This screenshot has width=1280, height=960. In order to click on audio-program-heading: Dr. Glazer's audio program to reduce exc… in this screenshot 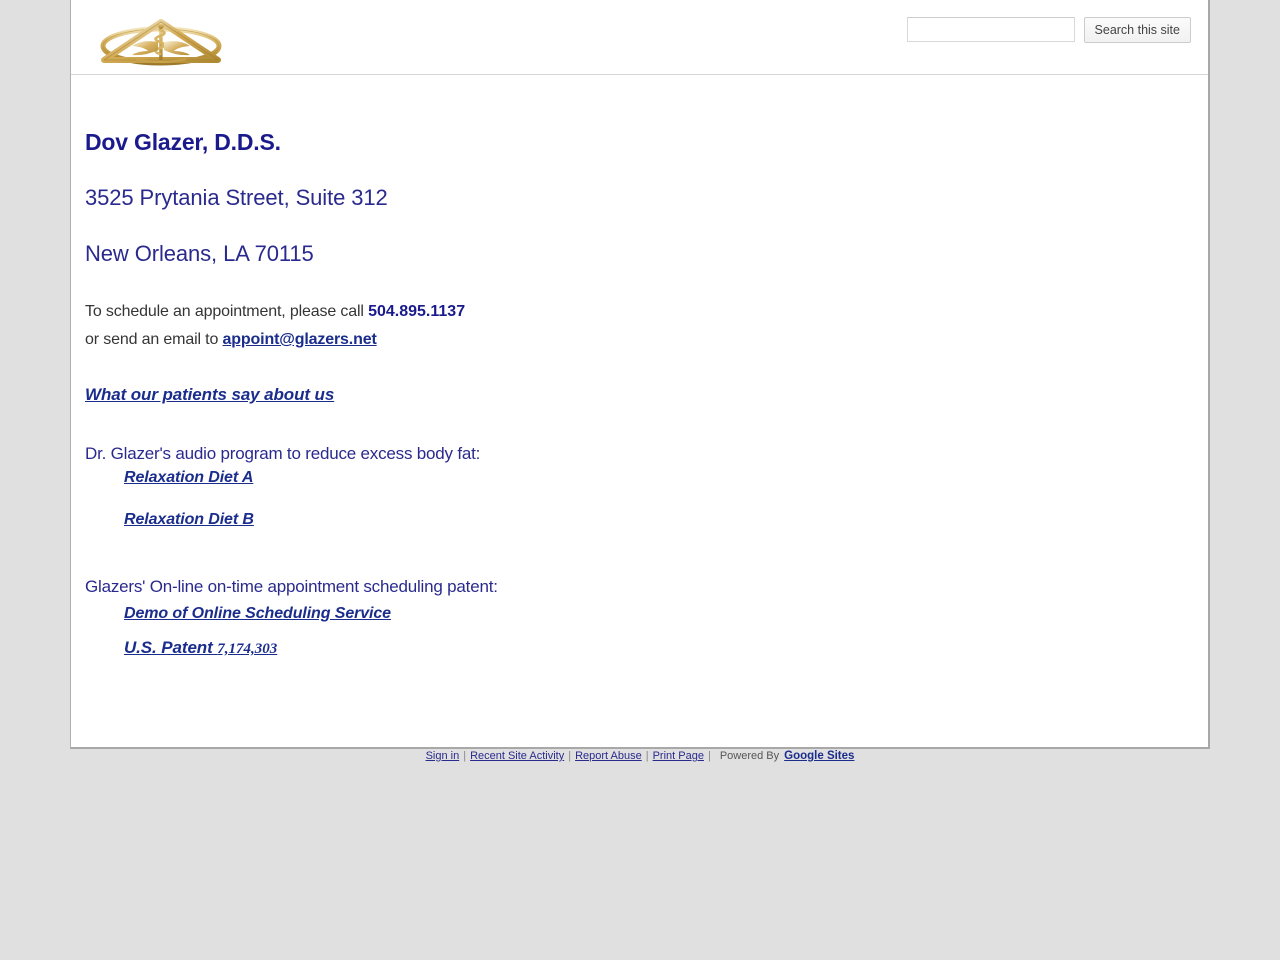, I will do `click(283, 453)`.